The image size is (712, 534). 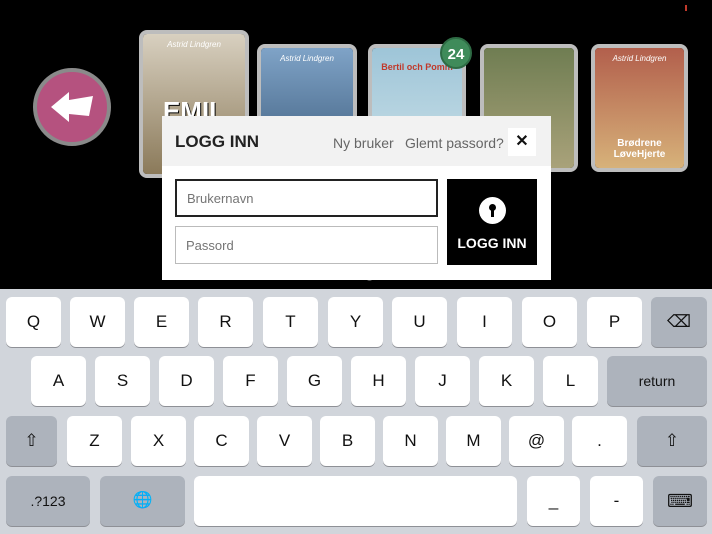 What do you see at coordinates (122, 381) in the screenshot?
I see `key-s: S` at bounding box center [122, 381].